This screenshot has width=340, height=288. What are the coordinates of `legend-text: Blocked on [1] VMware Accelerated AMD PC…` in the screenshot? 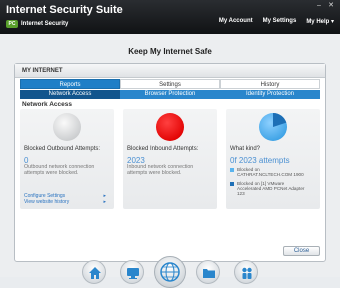 It's located at (271, 188).